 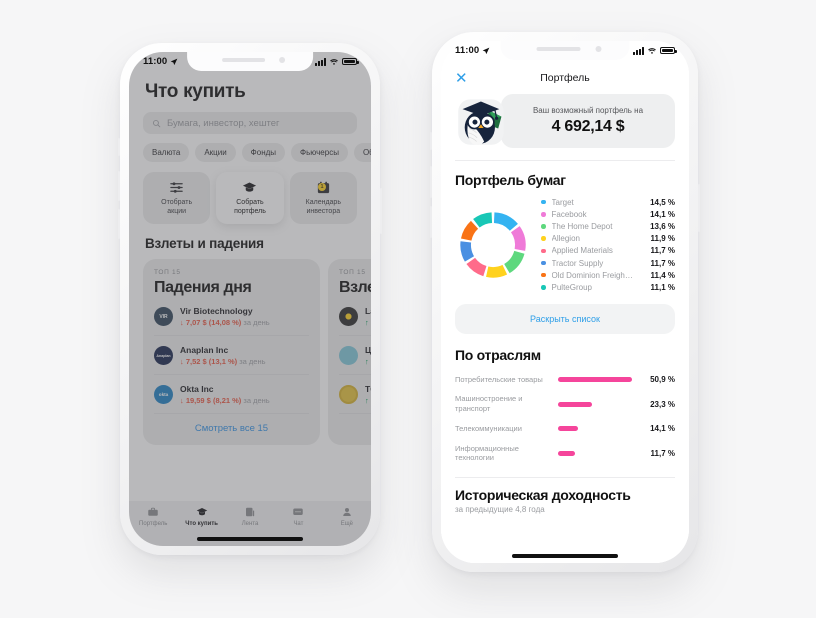 What do you see at coordinates (334, 61) in the screenshot?
I see `wifi-icon` at bounding box center [334, 61].